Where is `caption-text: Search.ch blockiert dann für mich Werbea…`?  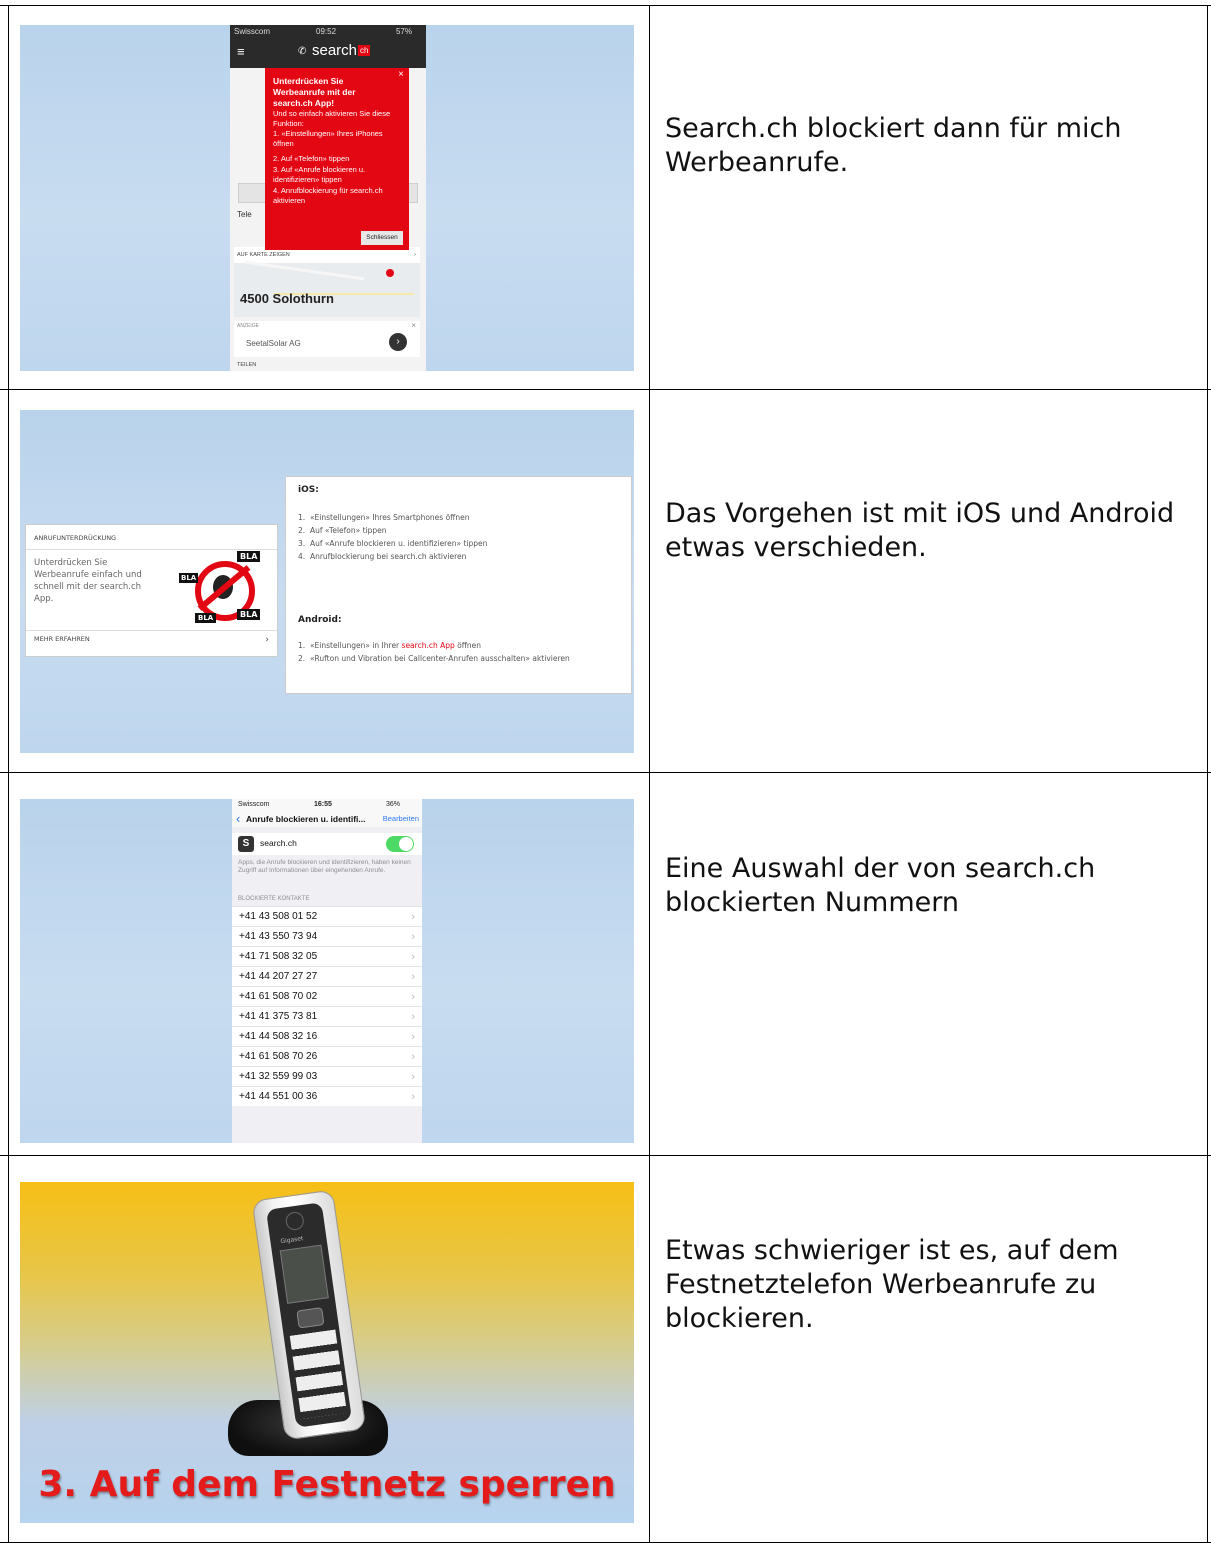 caption-text: Search.ch blockiert dann für mich Werbea… is located at coordinates (893, 145).